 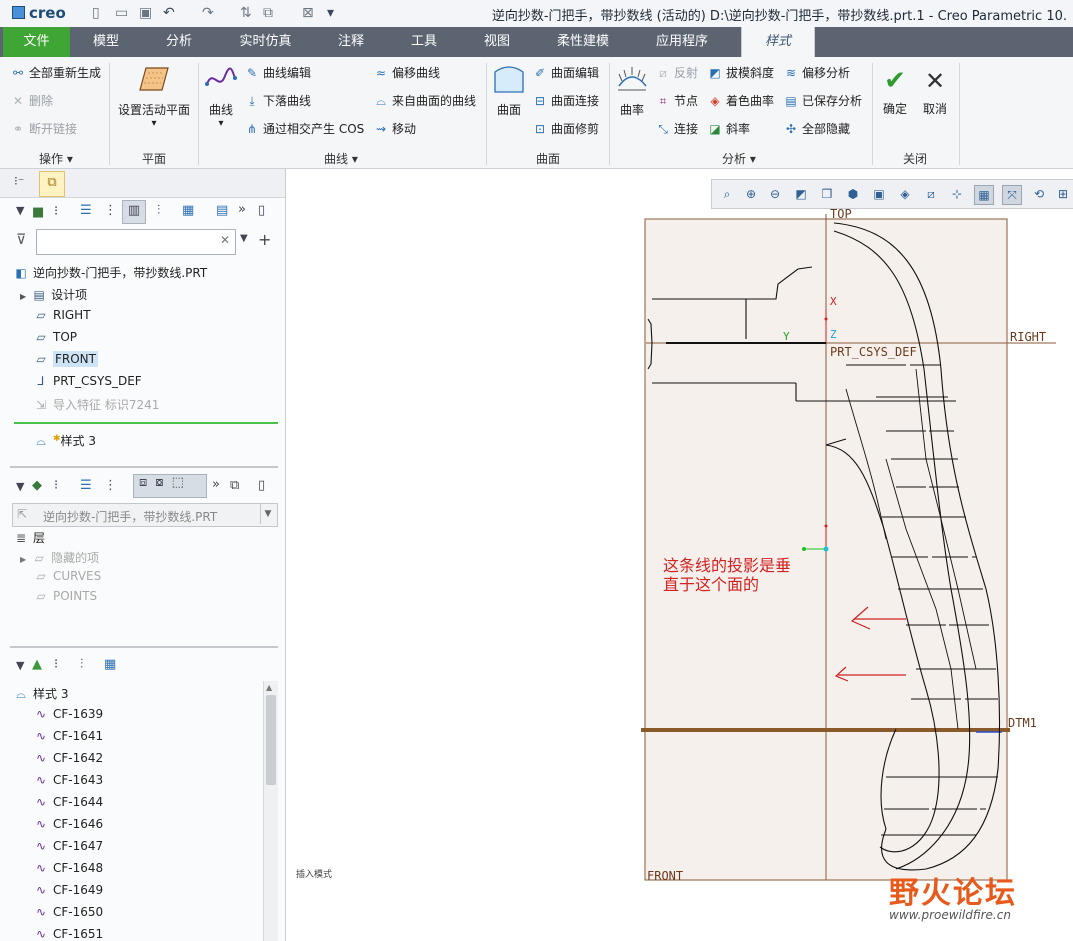 I want to click on drop-curve-button: ⤓ 下落曲线, so click(x=277, y=100).